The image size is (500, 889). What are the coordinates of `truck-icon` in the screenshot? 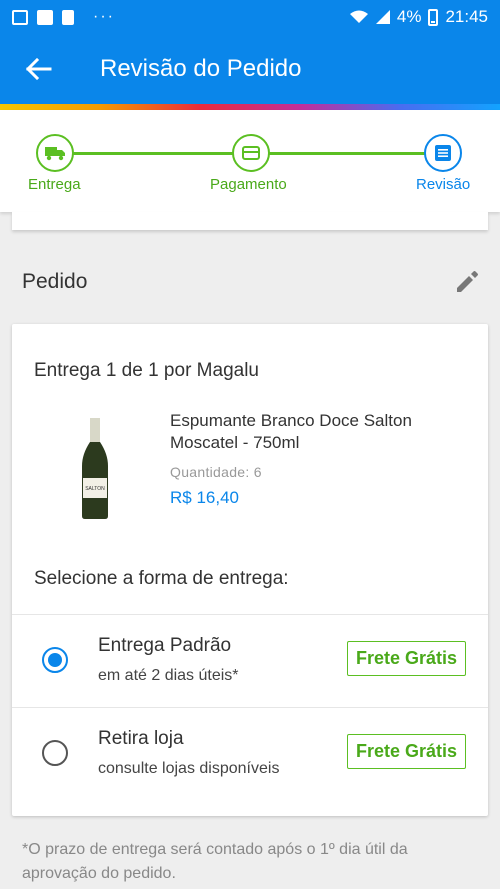 It's located at (55, 154).